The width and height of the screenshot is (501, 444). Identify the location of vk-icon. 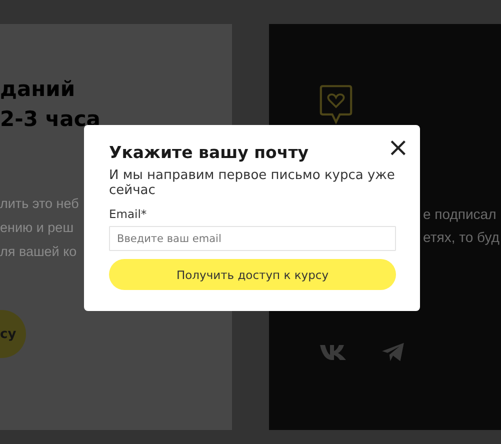
(333, 352).